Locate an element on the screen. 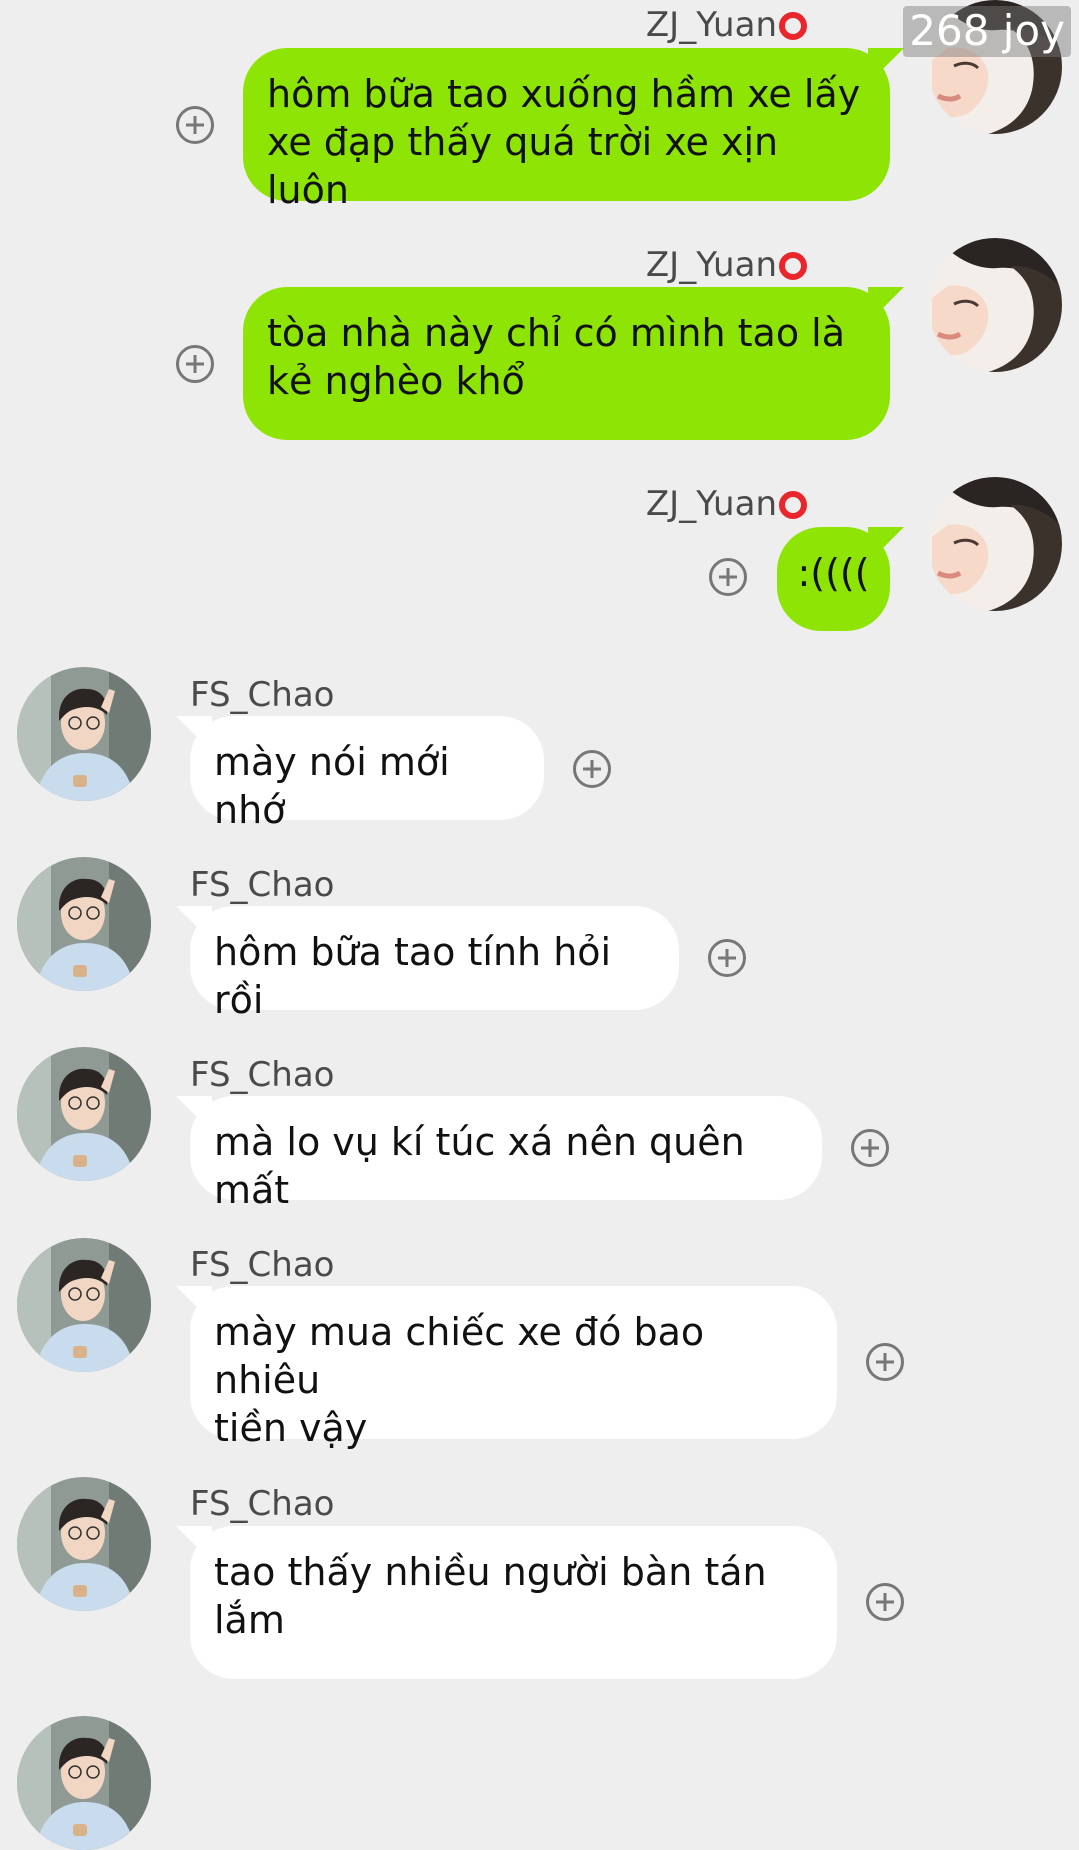 The width and height of the screenshot is (1079, 1850). message-bubble: mà lo vụ kí túc xá nên quên mất is located at coordinates (506, 1154).